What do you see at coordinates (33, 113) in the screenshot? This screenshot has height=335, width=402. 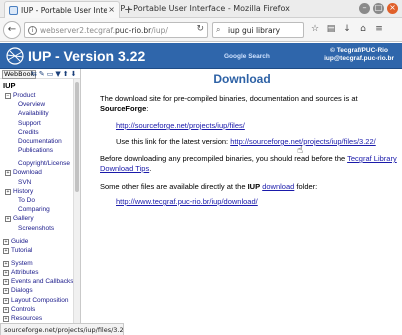 I see `sidebar-item-availability: Availability` at bounding box center [33, 113].